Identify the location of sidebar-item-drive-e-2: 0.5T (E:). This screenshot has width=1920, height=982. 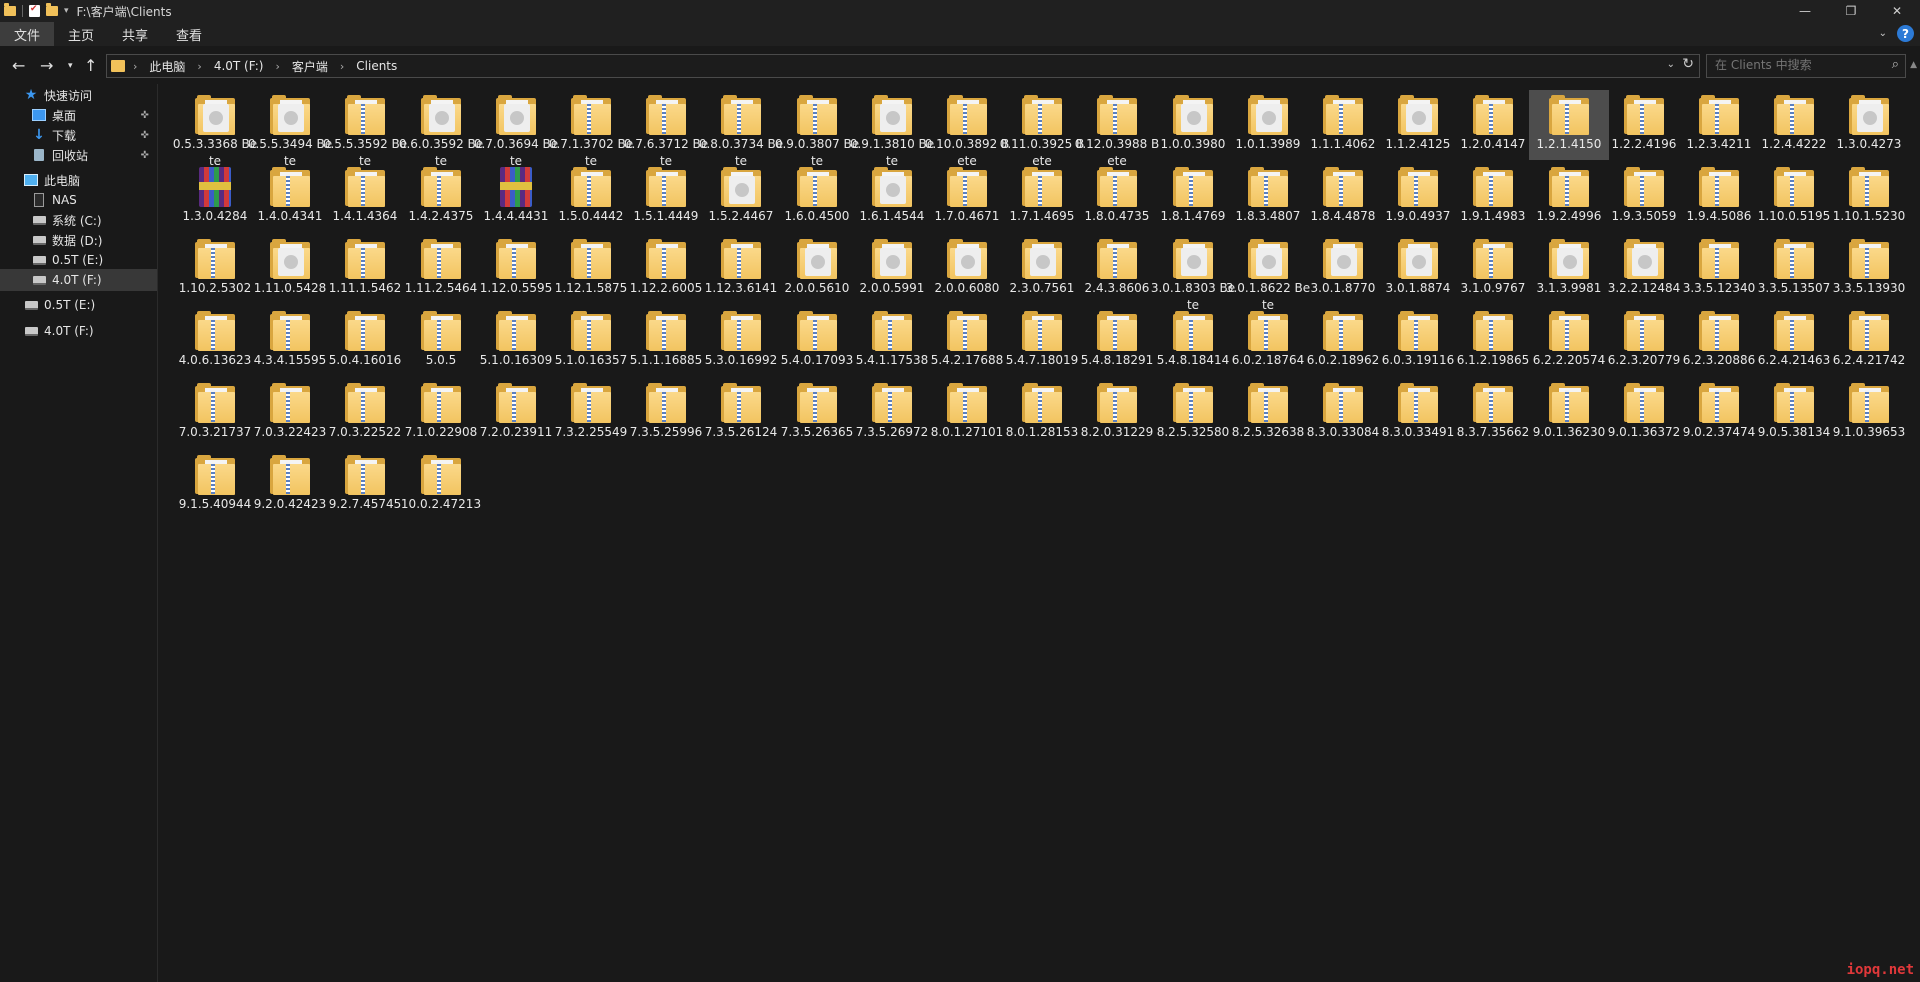
(78, 305).